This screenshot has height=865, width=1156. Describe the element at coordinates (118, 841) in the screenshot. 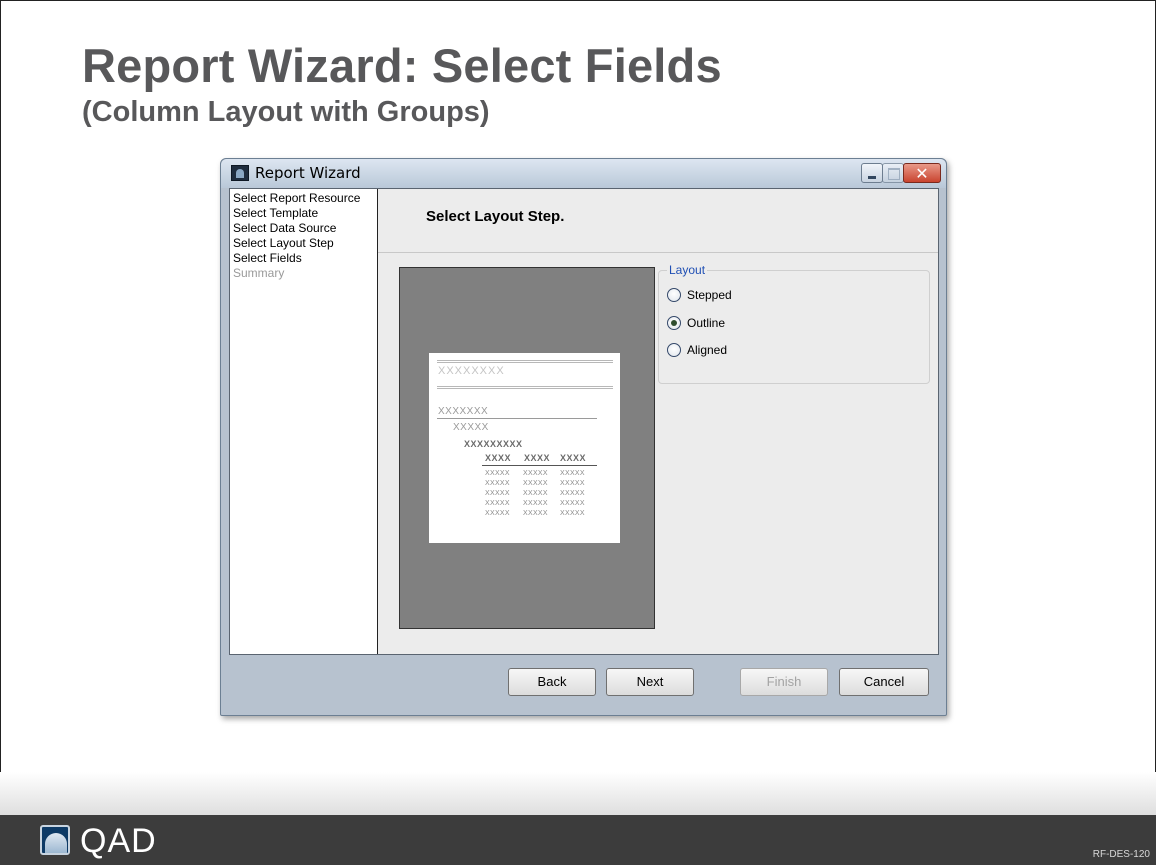

I see `qad-logo-text: QAD` at that location.